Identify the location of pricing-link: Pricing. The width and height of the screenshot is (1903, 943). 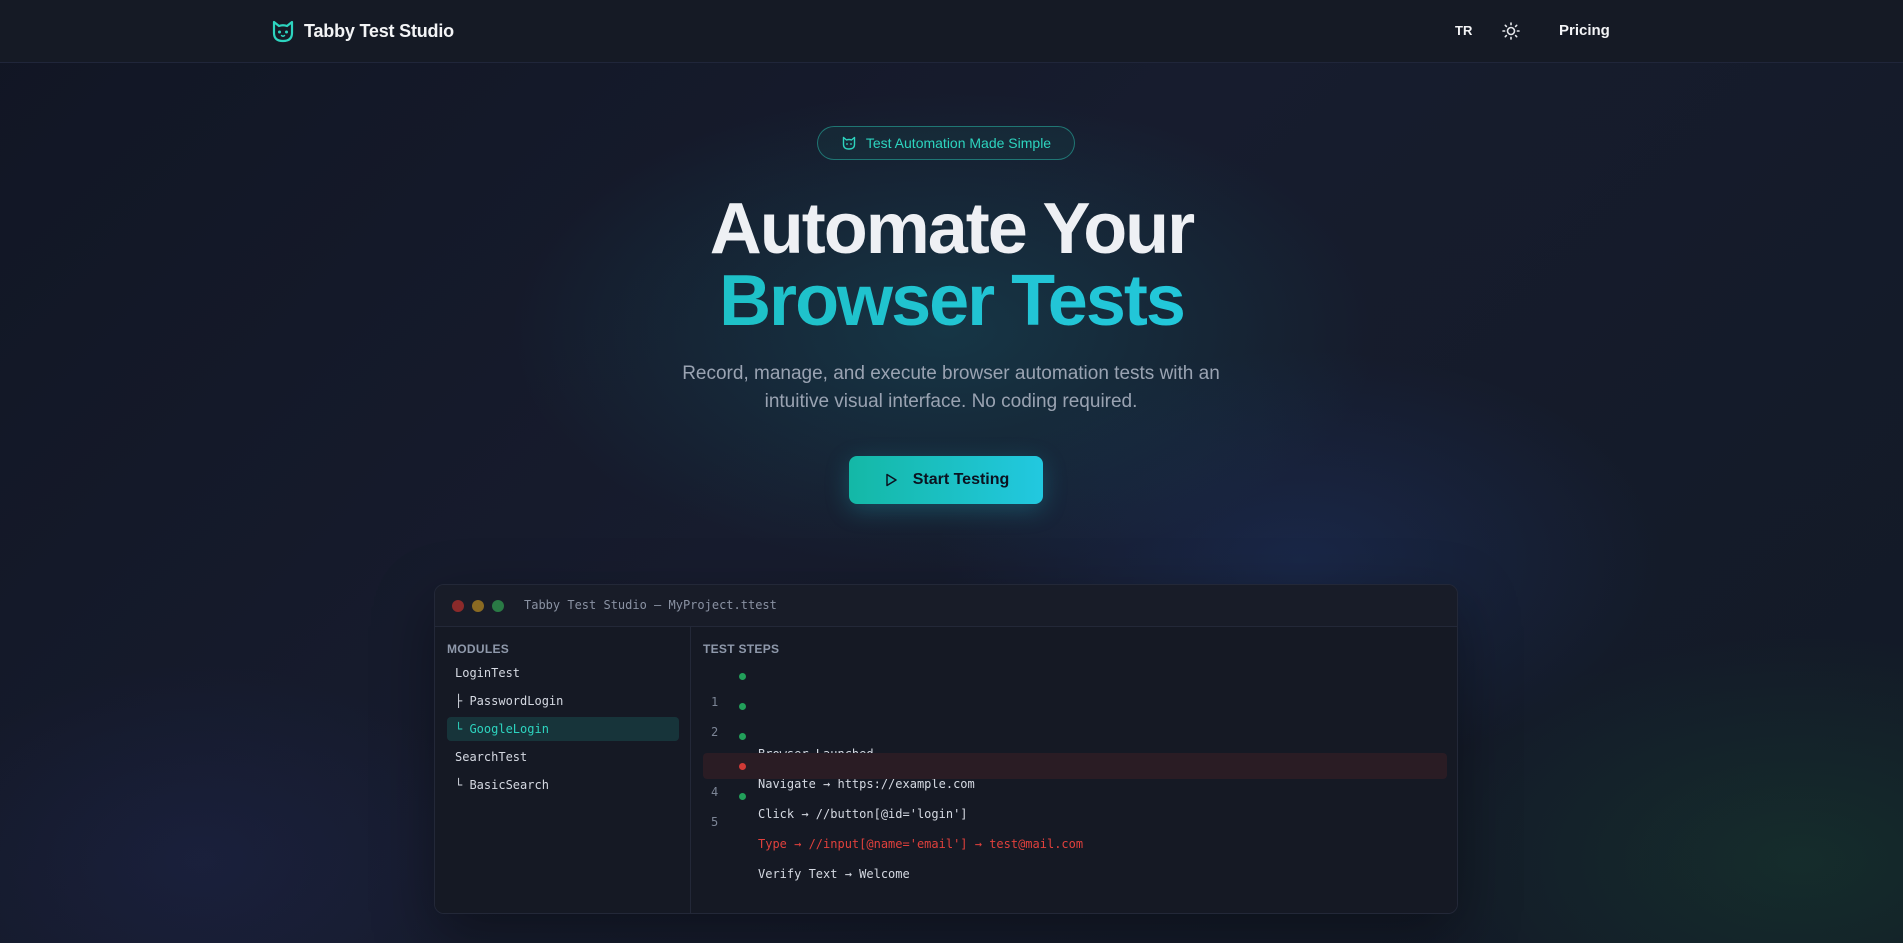
(1584, 30).